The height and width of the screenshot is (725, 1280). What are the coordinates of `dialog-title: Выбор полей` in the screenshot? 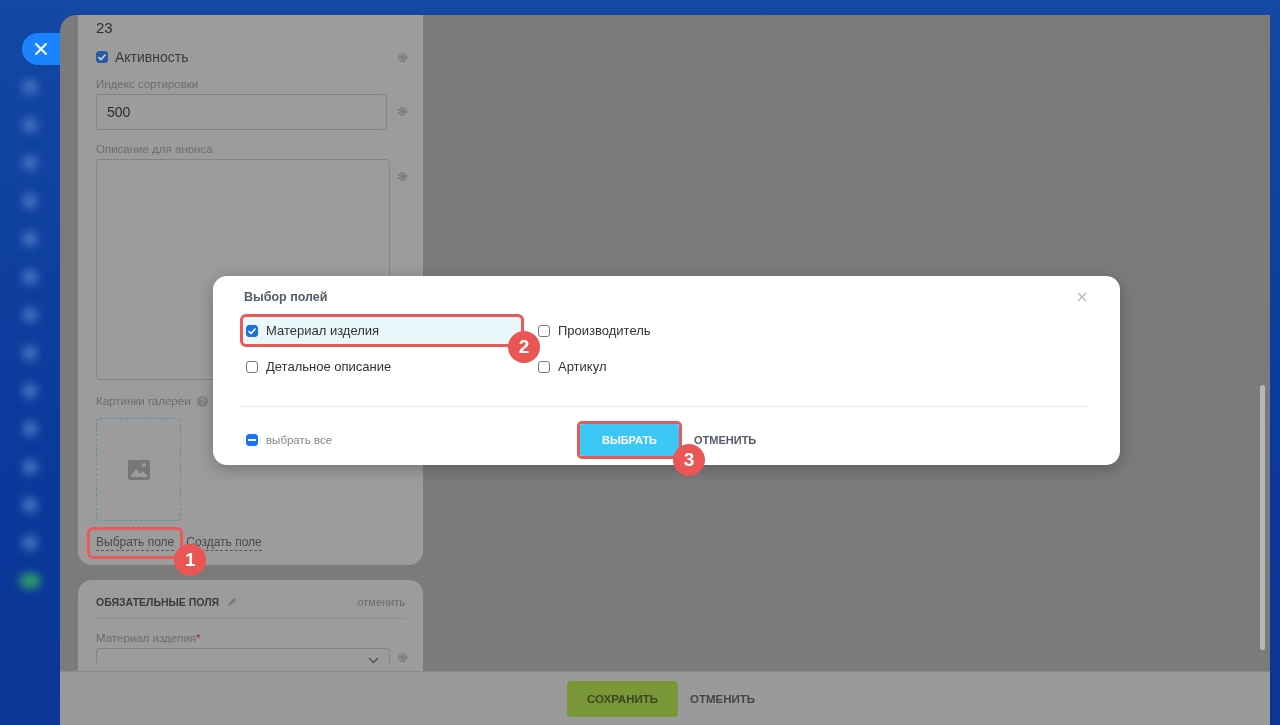 It's located at (286, 297).